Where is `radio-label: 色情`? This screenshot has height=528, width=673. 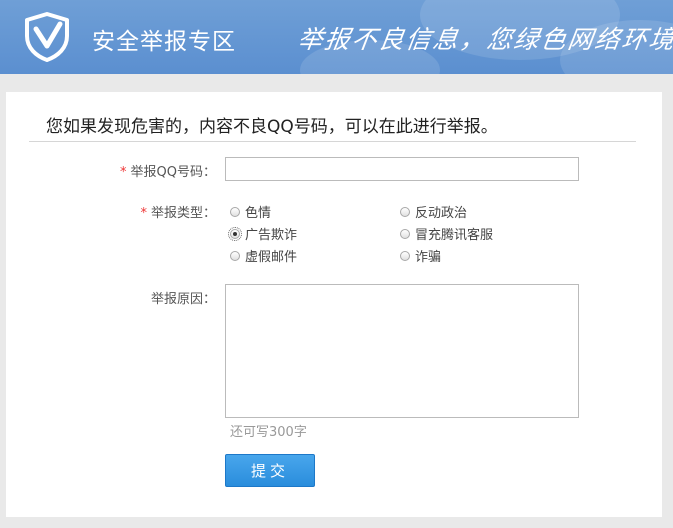
radio-label: 色情 is located at coordinates (258, 213).